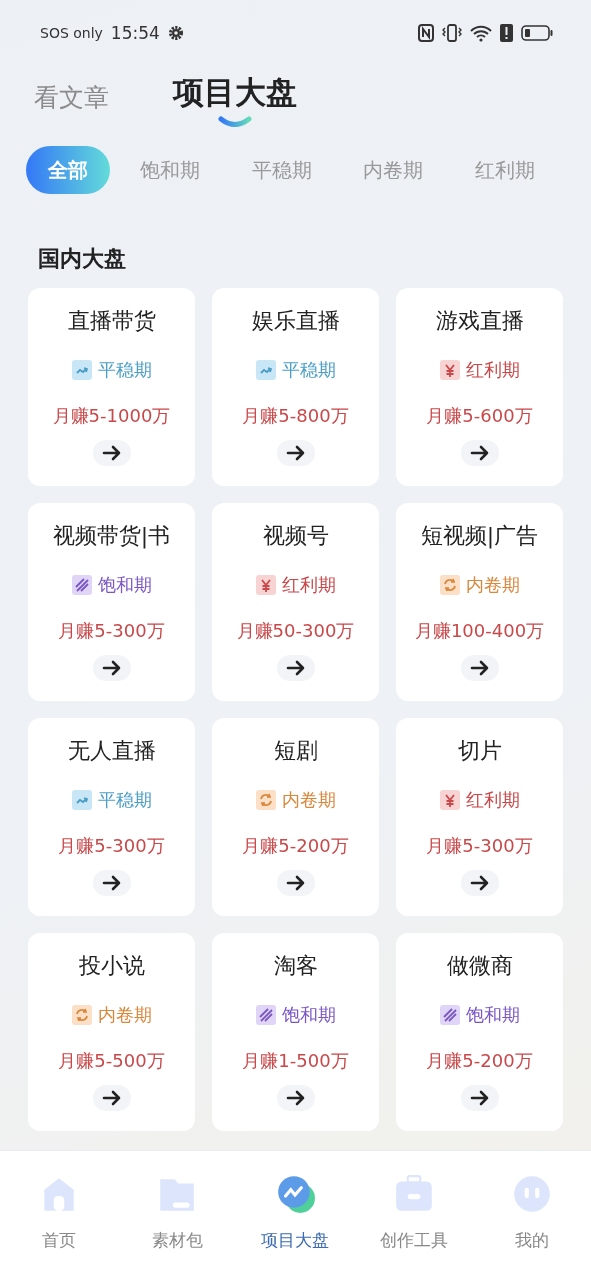 The height and width of the screenshot is (1280, 591). Describe the element at coordinates (413, 1212) in the screenshot. I see `nav-item: 创作工具` at that location.